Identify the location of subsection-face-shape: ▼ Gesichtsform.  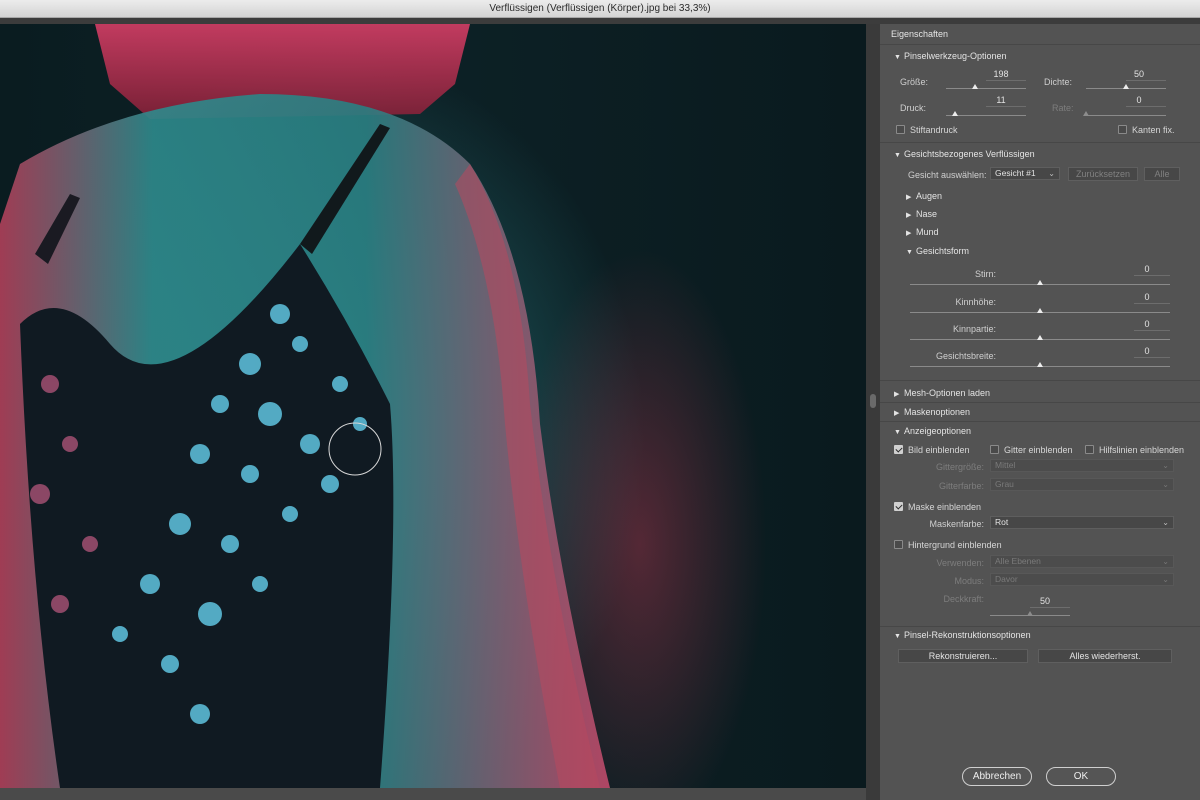
(937, 251).